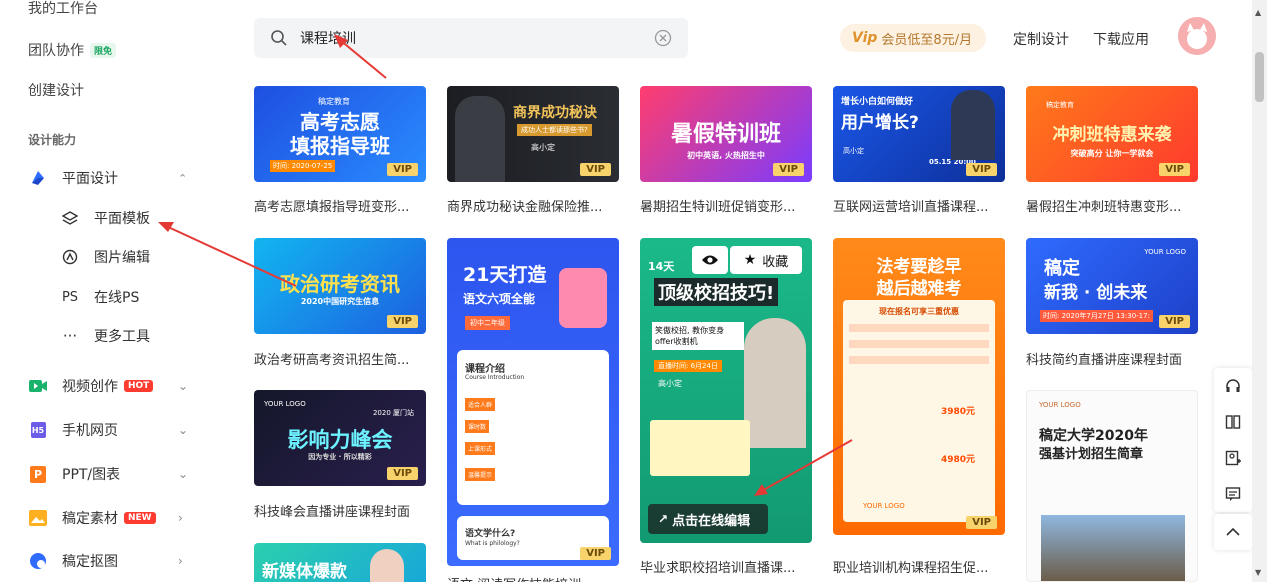 Image resolution: width=1267 pixels, height=582 pixels. I want to click on headset-icon, so click(1233, 386).